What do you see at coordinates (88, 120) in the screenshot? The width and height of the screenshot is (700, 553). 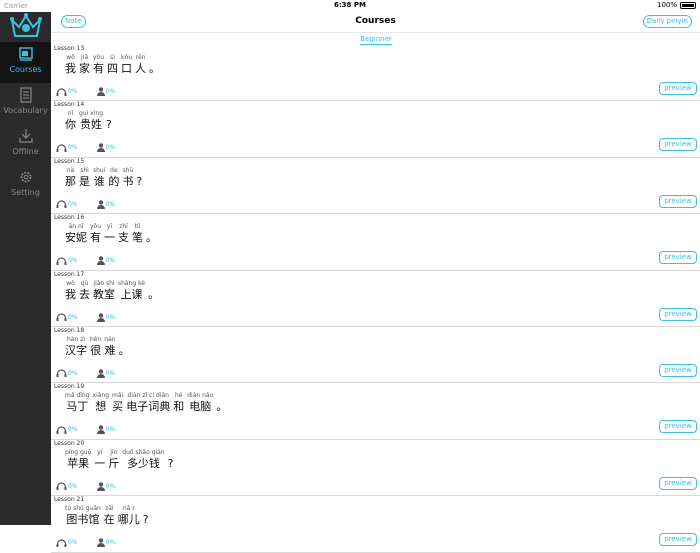 I see `lesson-sentence: nǐ 你 guì xìng 贵姓?` at bounding box center [88, 120].